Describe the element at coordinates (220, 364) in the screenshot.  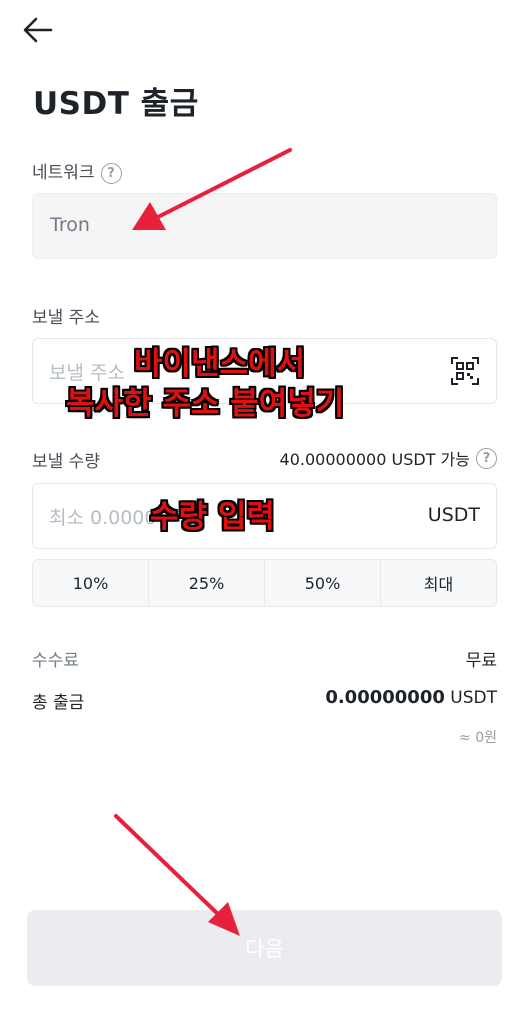
I see `annotation-address-line1: 바이낸스에서` at that location.